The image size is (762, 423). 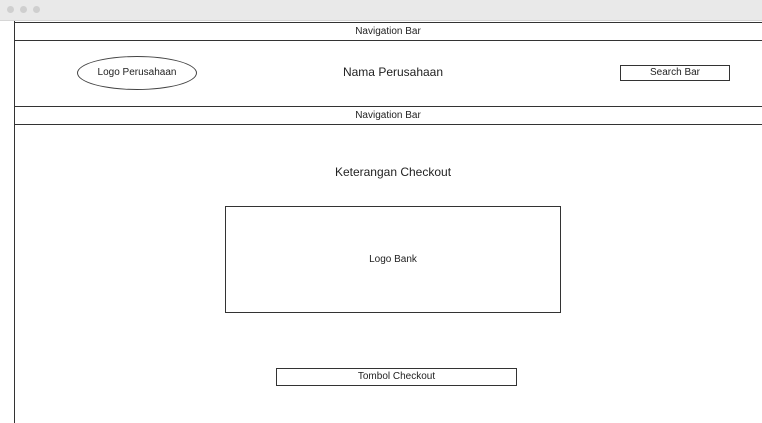 I want to click on top-navigation-bar: Navigation Bar, so click(x=388, y=31).